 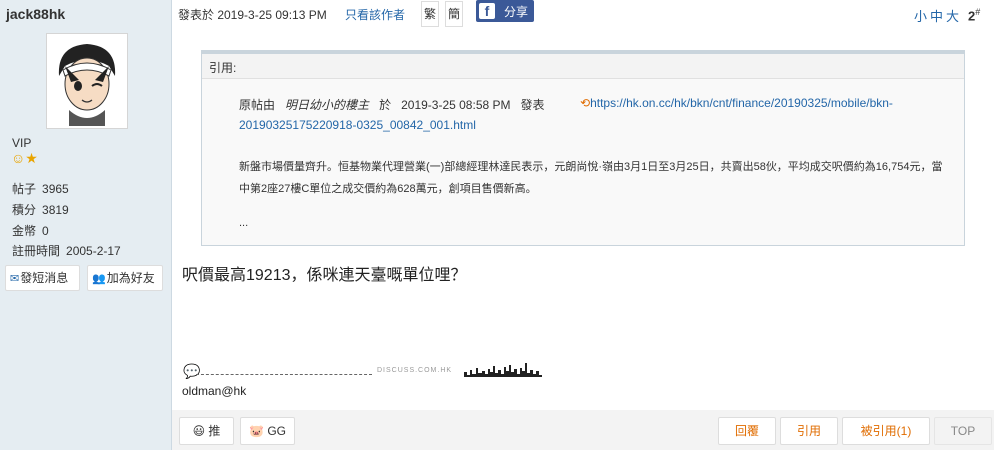 What do you see at coordinates (456, 105) in the screenshot?
I see `quote-time: 2019-3-25 08:58 PM` at bounding box center [456, 105].